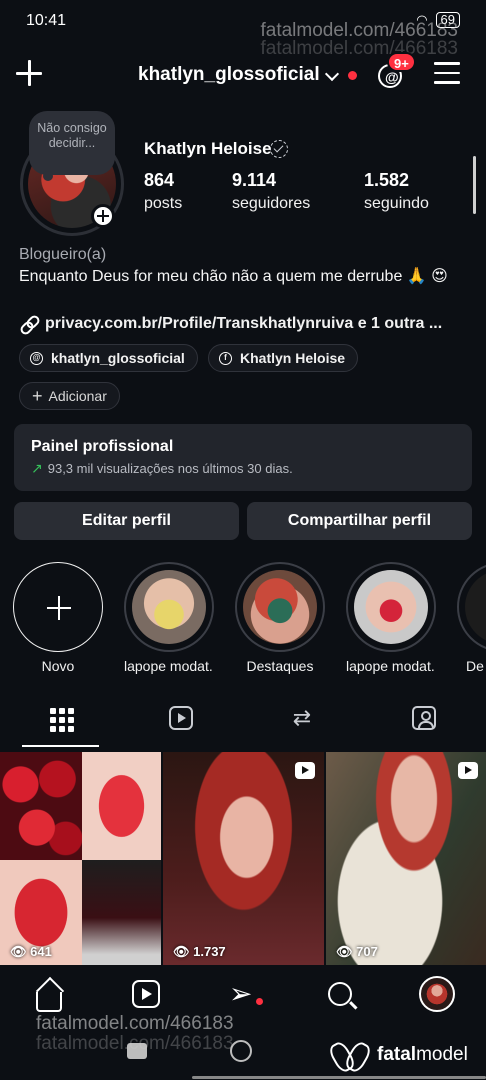  Describe the element at coordinates (62, 720) in the screenshot. I see `grid-icon` at that location.